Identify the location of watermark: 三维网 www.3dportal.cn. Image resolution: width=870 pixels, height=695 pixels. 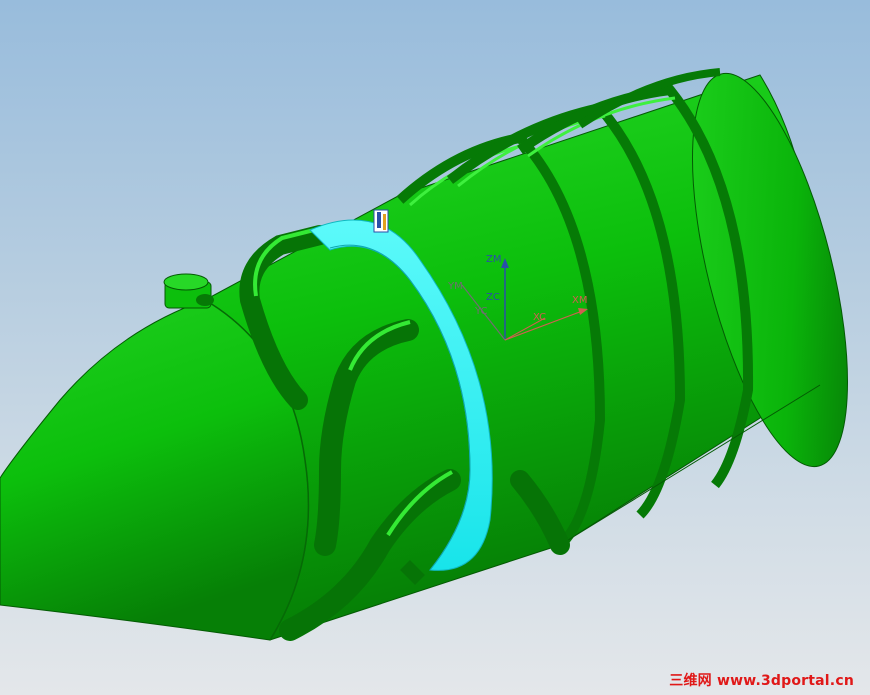
(761, 680).